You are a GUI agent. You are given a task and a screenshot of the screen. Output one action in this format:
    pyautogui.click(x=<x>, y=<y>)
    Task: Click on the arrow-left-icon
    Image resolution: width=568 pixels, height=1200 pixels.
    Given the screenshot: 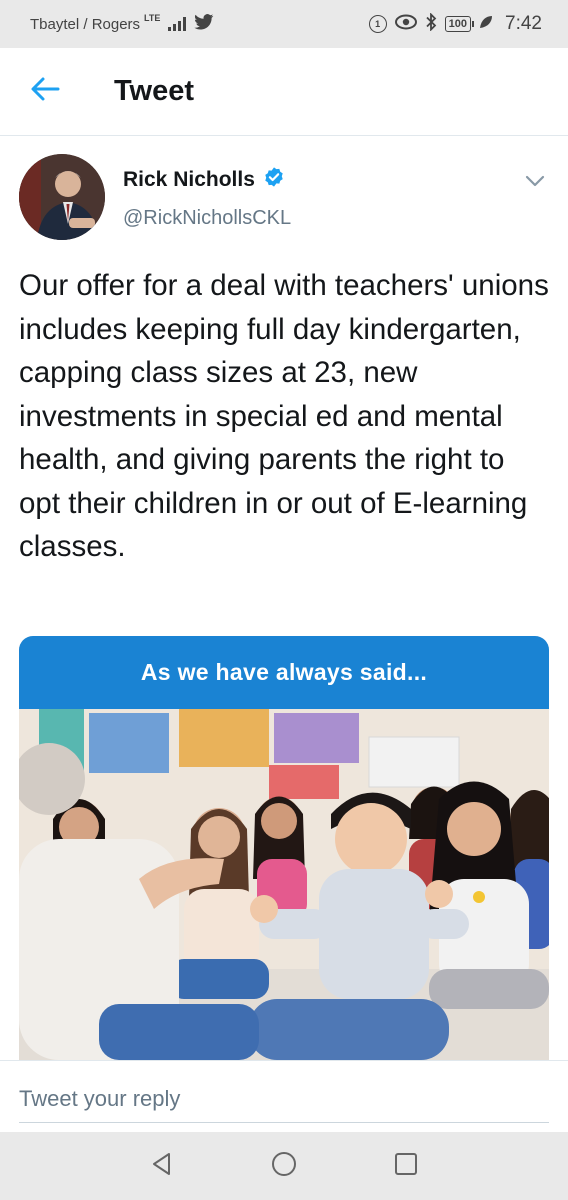 What is the action you would take?
    pyautogui.click(x=45, y=91)
    